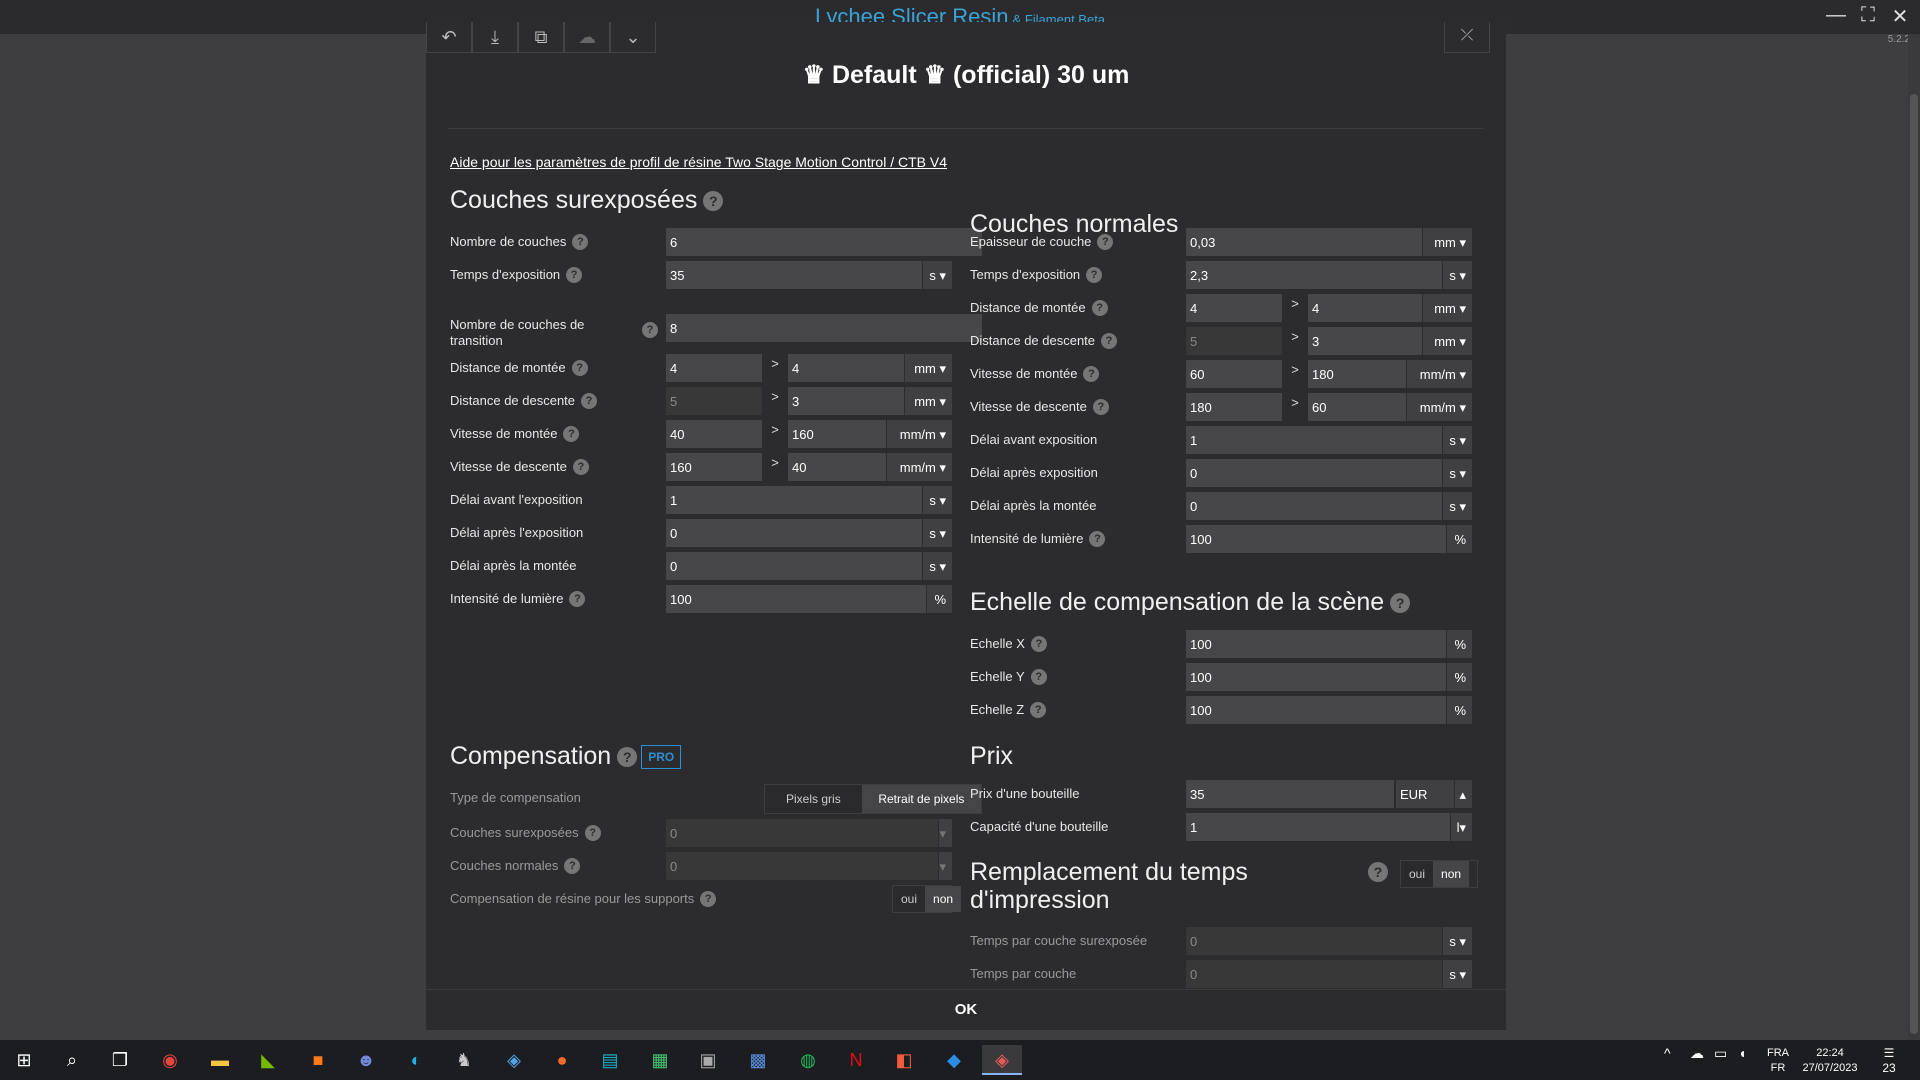 This screenshot has height=1080, width=1920. Describe the element at coordinates (945, 833) in the screenshot. I see `comp-over-spinner: ▾` at that location.